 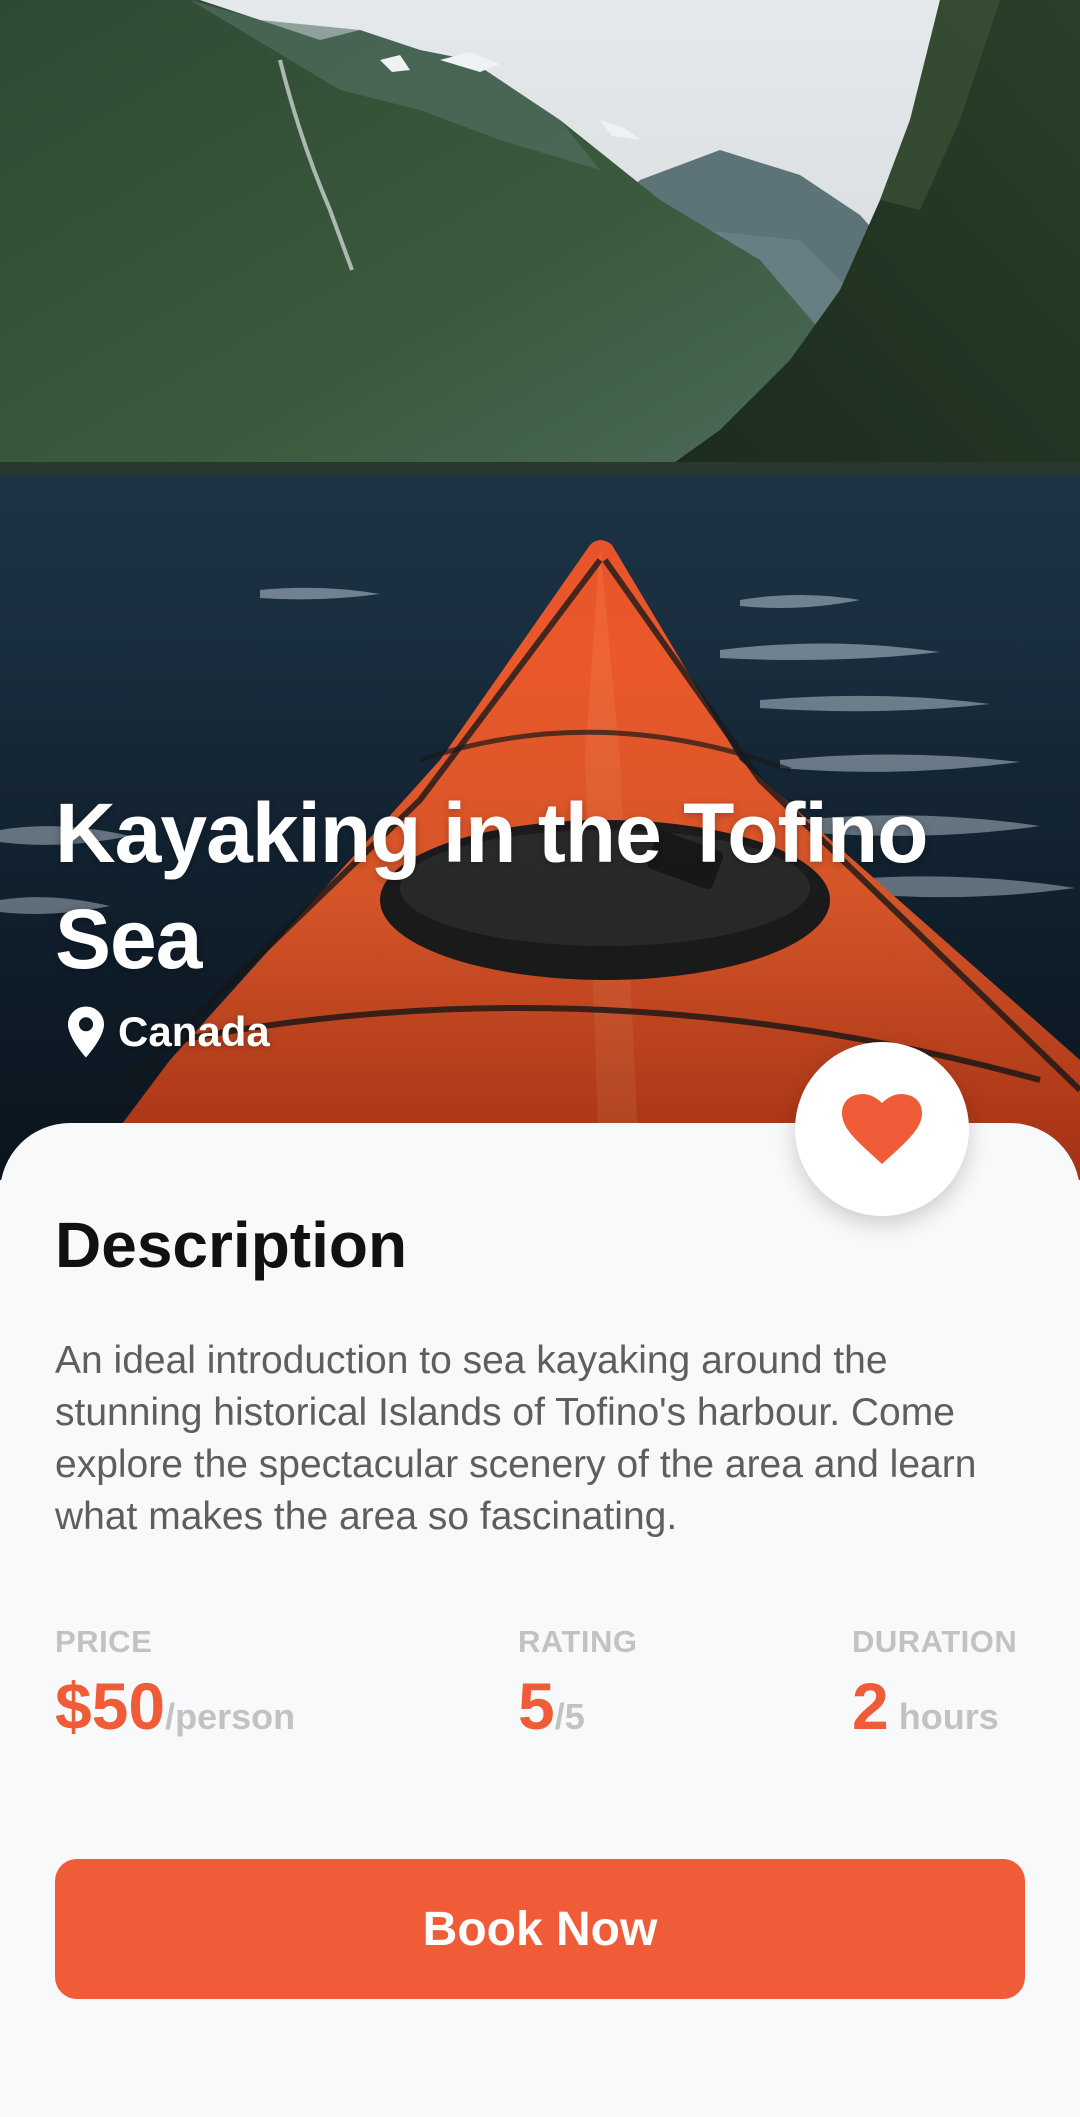 I want to click on price-unit: /person, so click(x=230, y=1716).